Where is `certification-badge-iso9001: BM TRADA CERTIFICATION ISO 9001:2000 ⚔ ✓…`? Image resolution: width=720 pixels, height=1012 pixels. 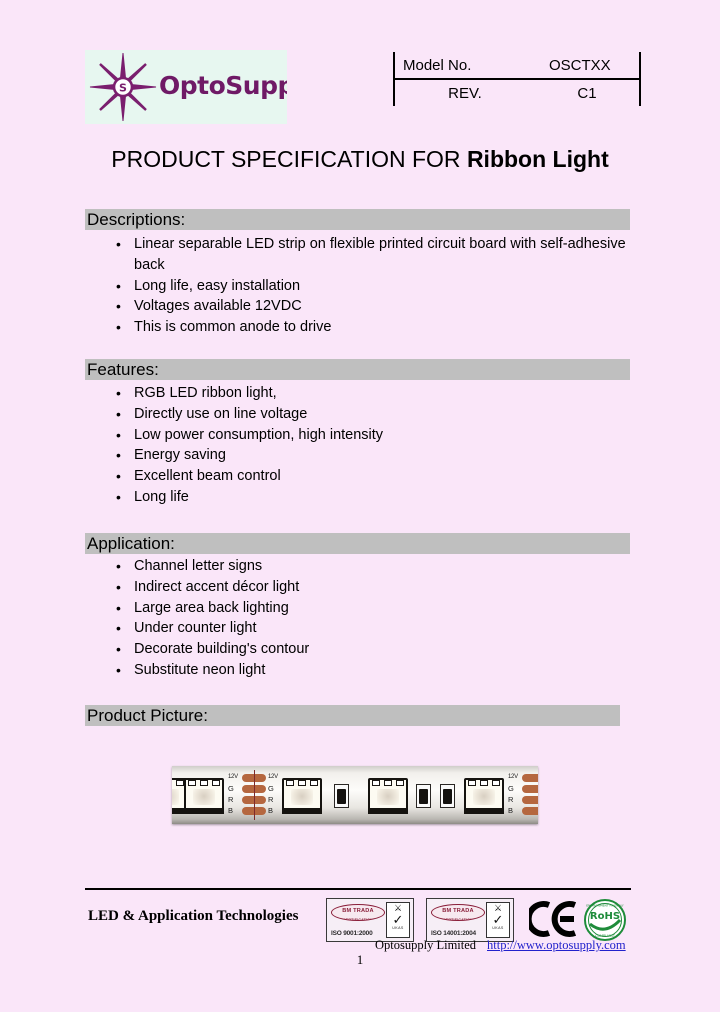 certification-badge-iso9001: BM TRADA CERTIFICATION ISO 9001:2000 ⚔ ✓… is located at coordinates (370, 920).